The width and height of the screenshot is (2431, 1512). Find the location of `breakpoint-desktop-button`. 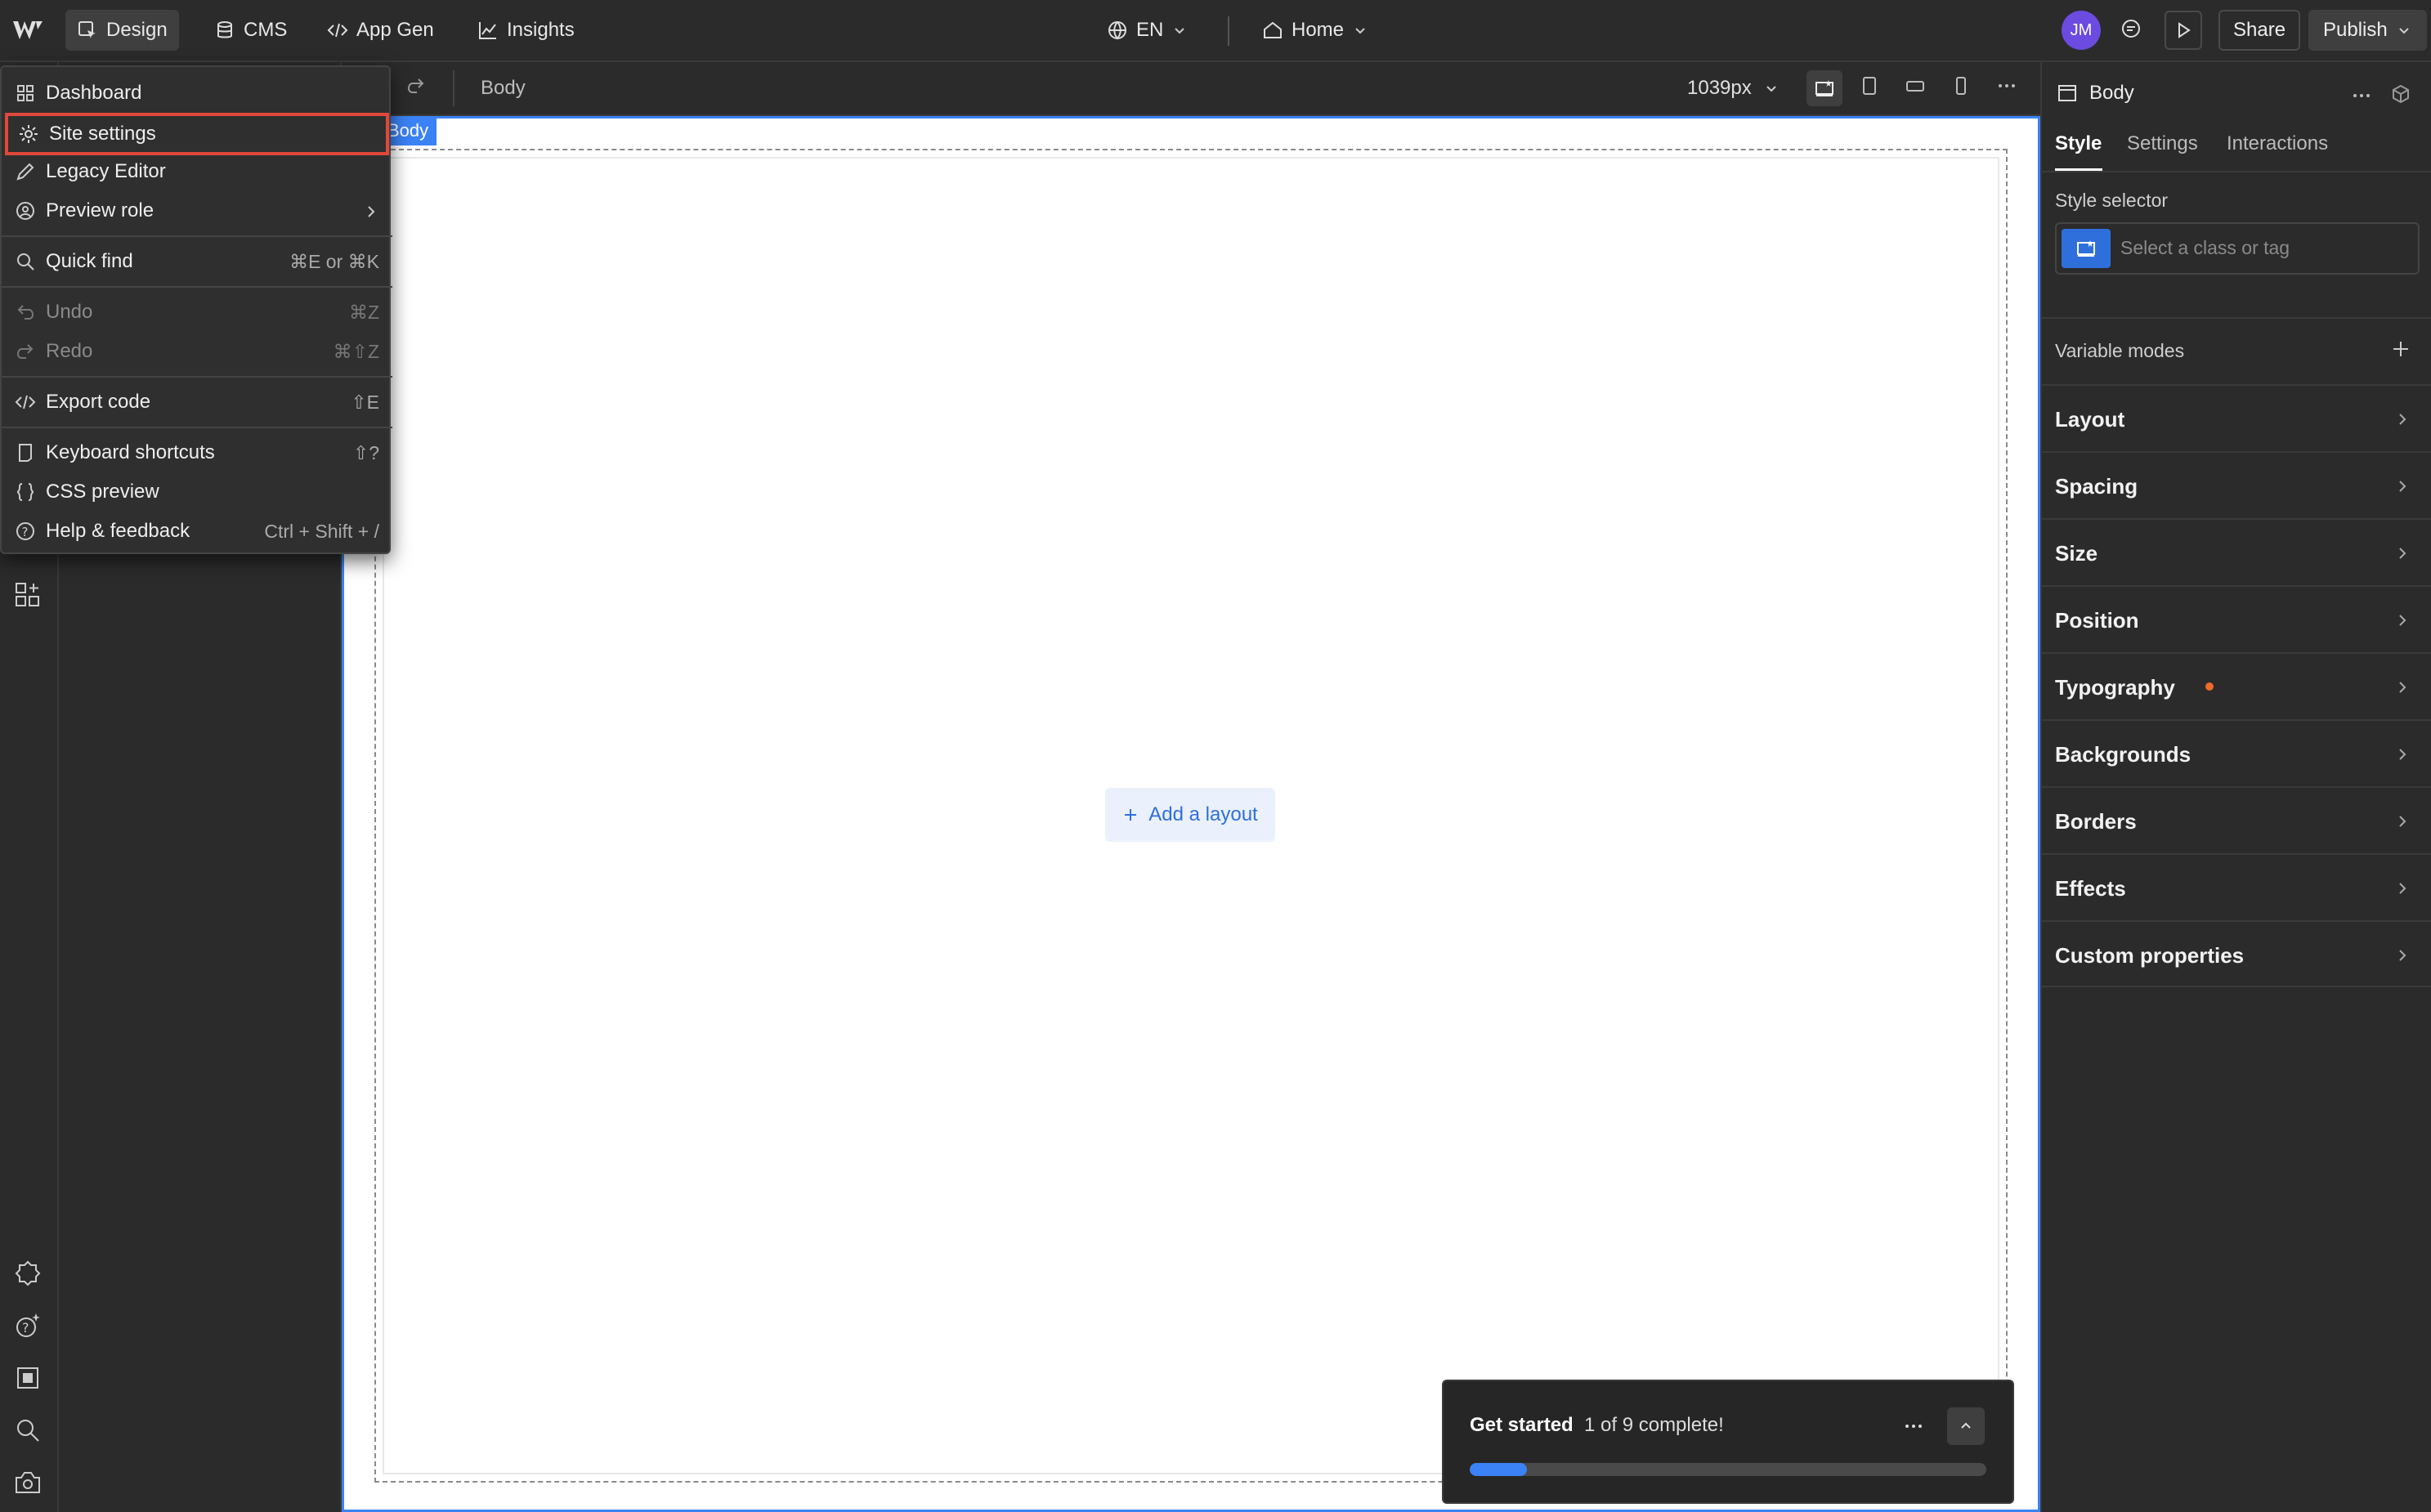

breakpoint-desktop-button is located at coordinates (1824, 88).